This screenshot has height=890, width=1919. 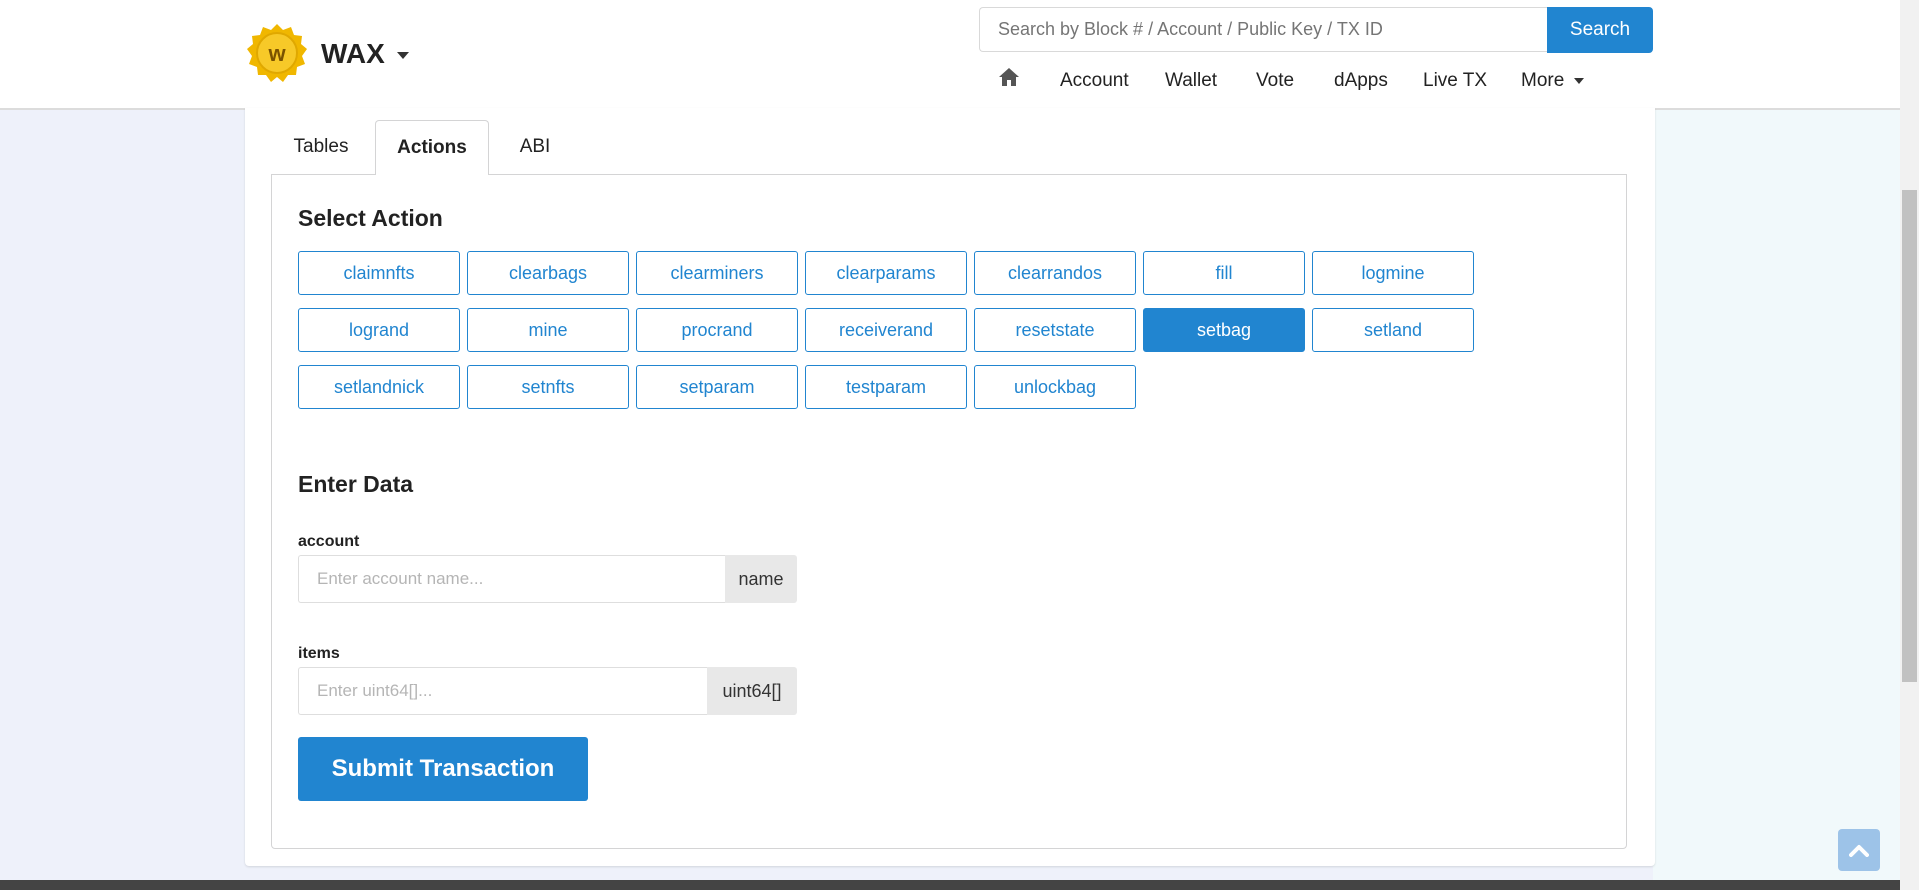 What do you see at coordinates (1191, 81) in the screenshot?
I see `nav-wallet: Wallet` at bounding box center [1191, 81].